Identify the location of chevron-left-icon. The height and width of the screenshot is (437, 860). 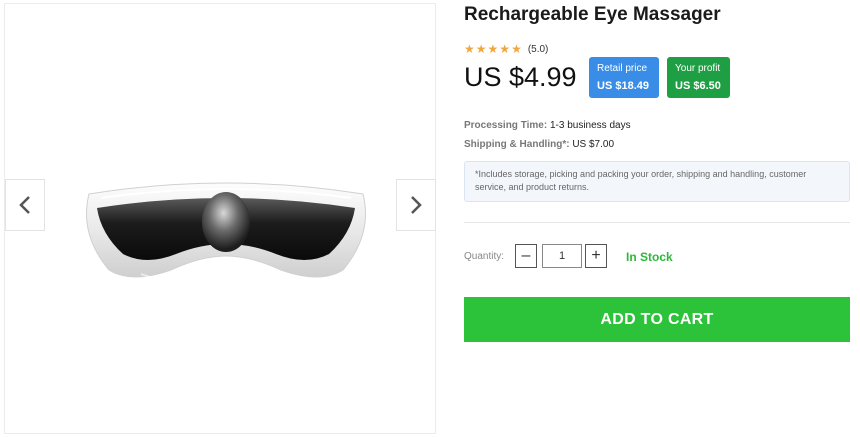
(24, 205).